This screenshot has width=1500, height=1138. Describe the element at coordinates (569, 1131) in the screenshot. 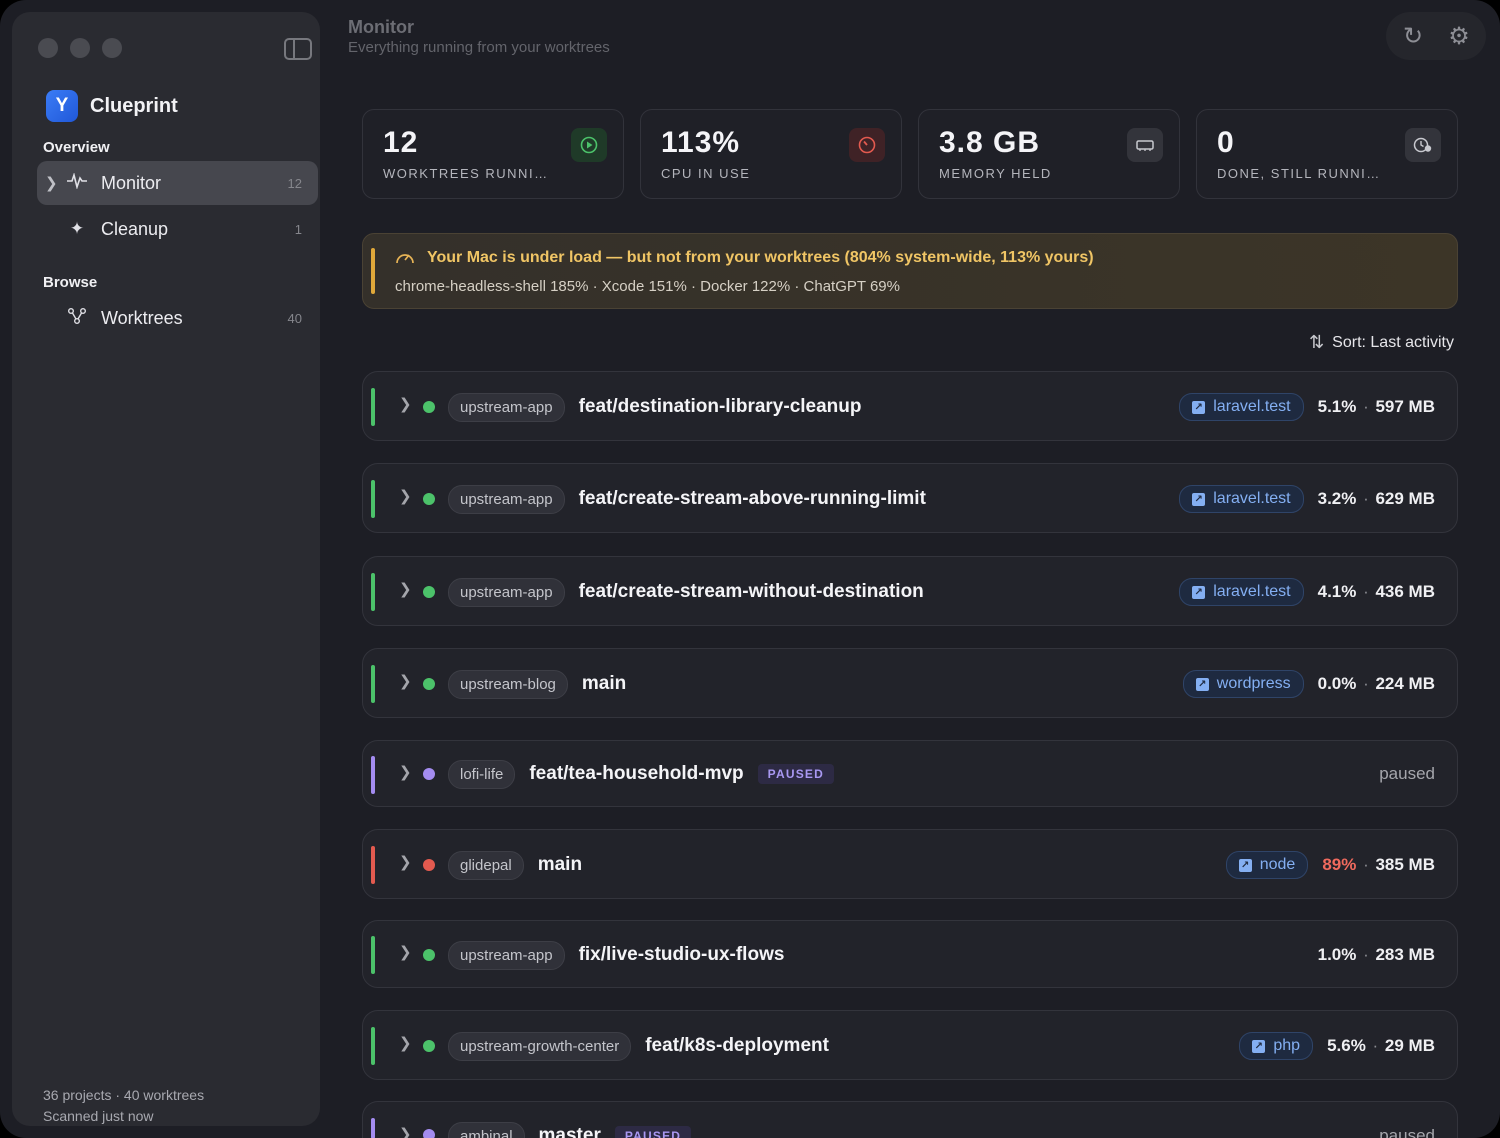

I see `branch-name: master` at that location.